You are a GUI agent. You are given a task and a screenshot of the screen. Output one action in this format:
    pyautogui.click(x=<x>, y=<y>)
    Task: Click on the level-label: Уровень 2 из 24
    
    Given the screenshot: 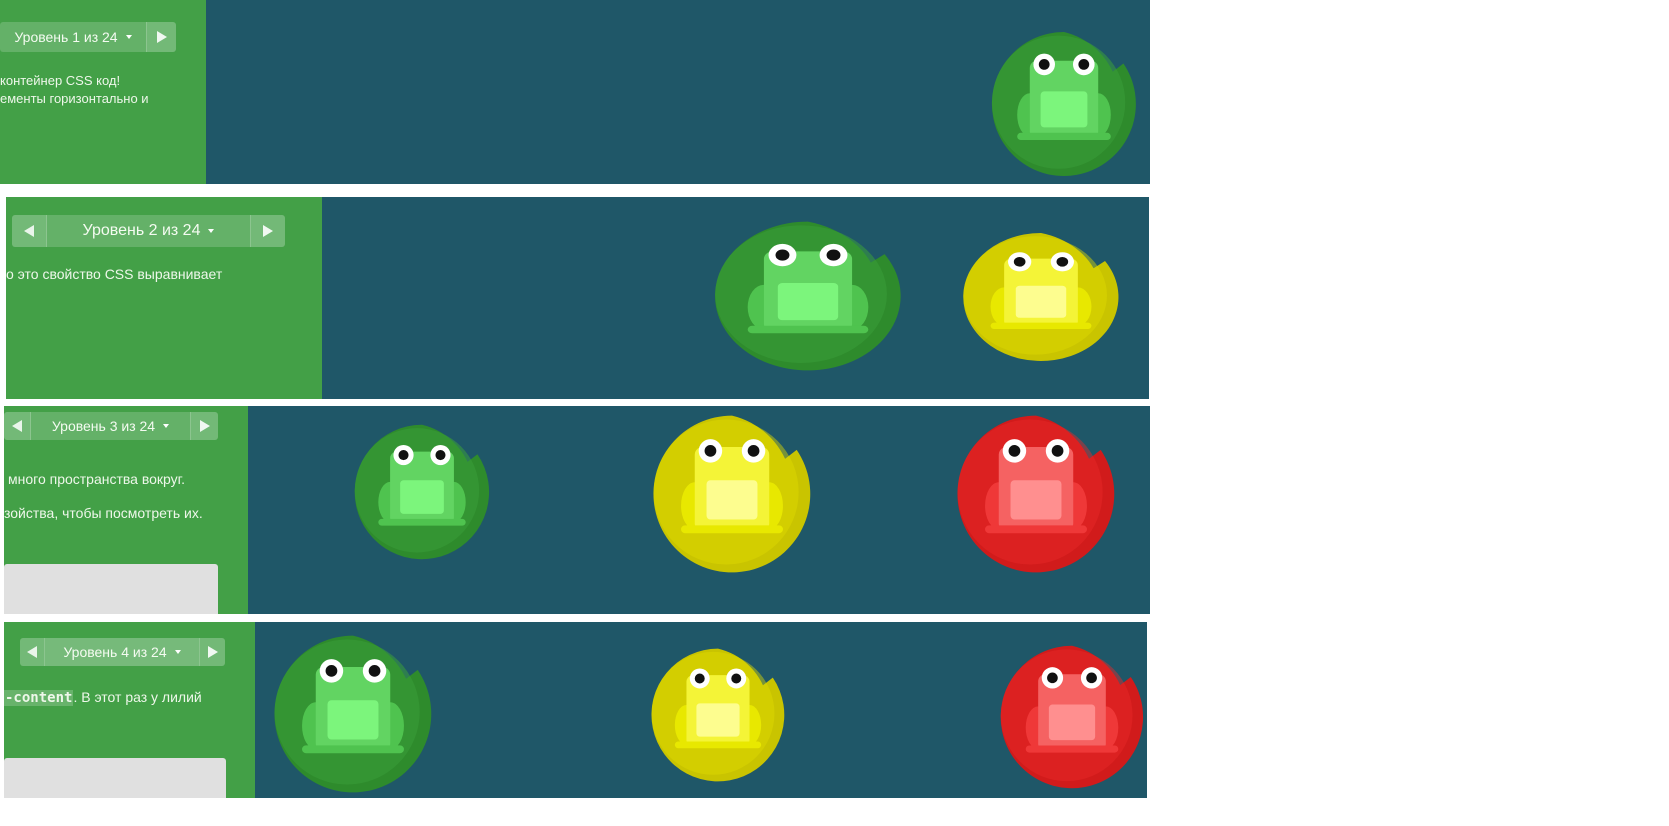 What is the action you would take?
    pyautogui.click(x=141, y=230)
    